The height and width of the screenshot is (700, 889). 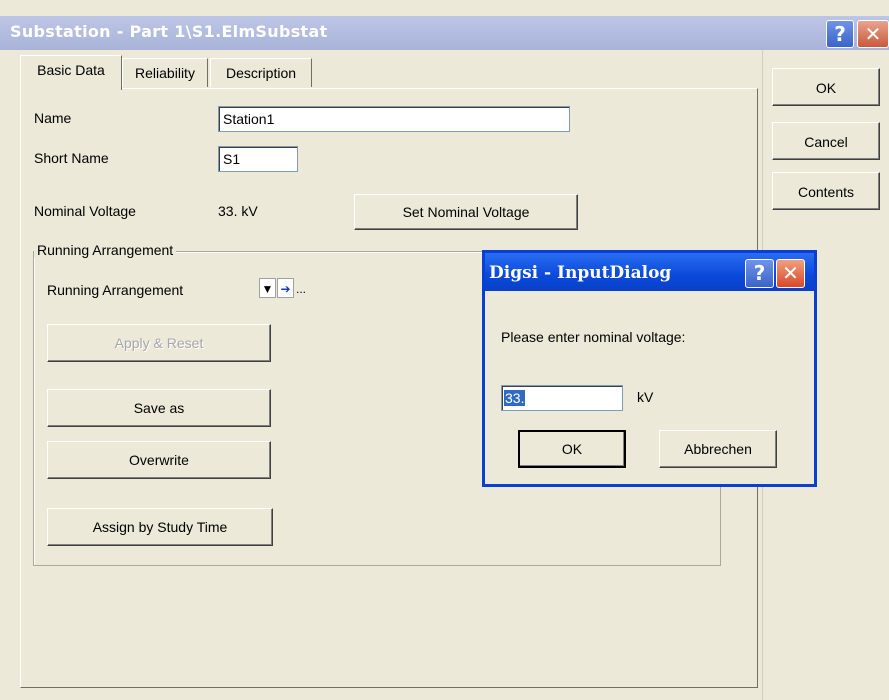 I want to click on input-dialog-prompt: Please enter nominal voltage:, so click(x=593, y=337).